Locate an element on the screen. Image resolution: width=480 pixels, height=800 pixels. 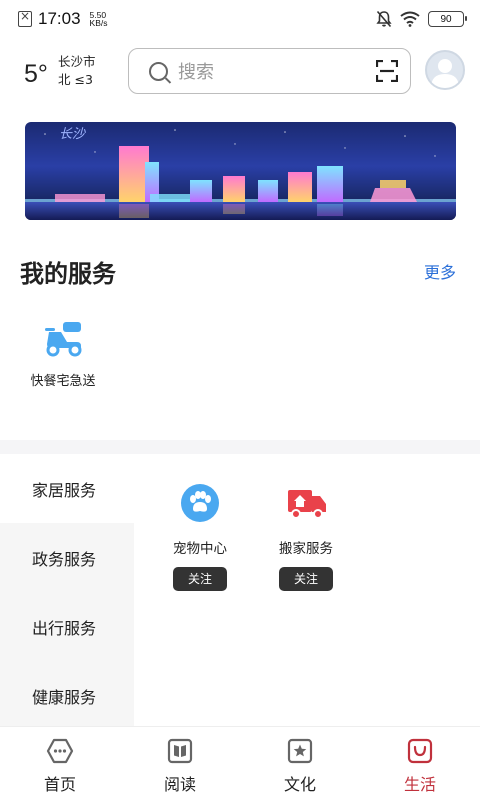
home-chat-icon is located at coordinates (60, 751).